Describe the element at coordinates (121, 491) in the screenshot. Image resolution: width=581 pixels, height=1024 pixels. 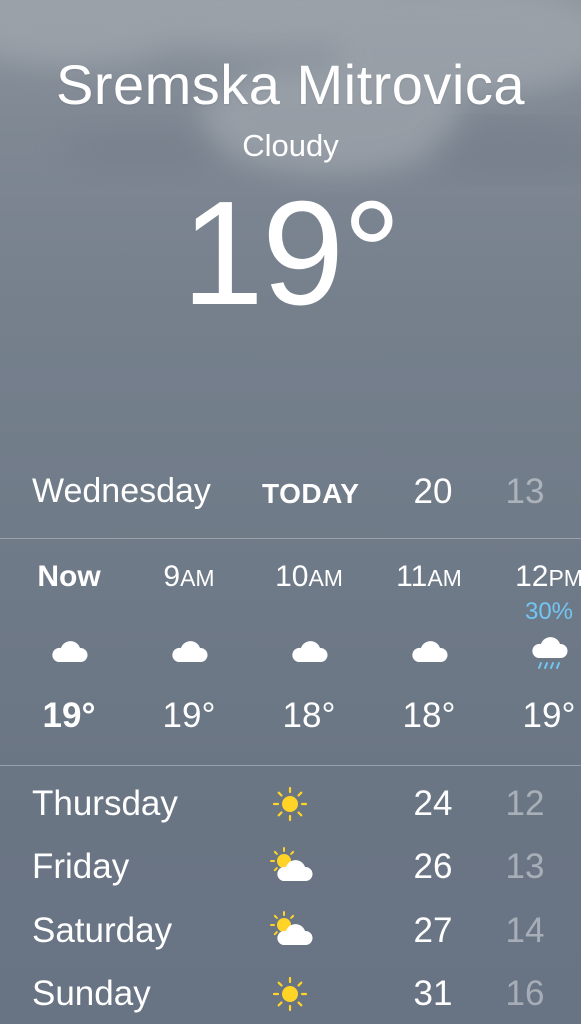
I see `today-day: Wednesday` at that location.